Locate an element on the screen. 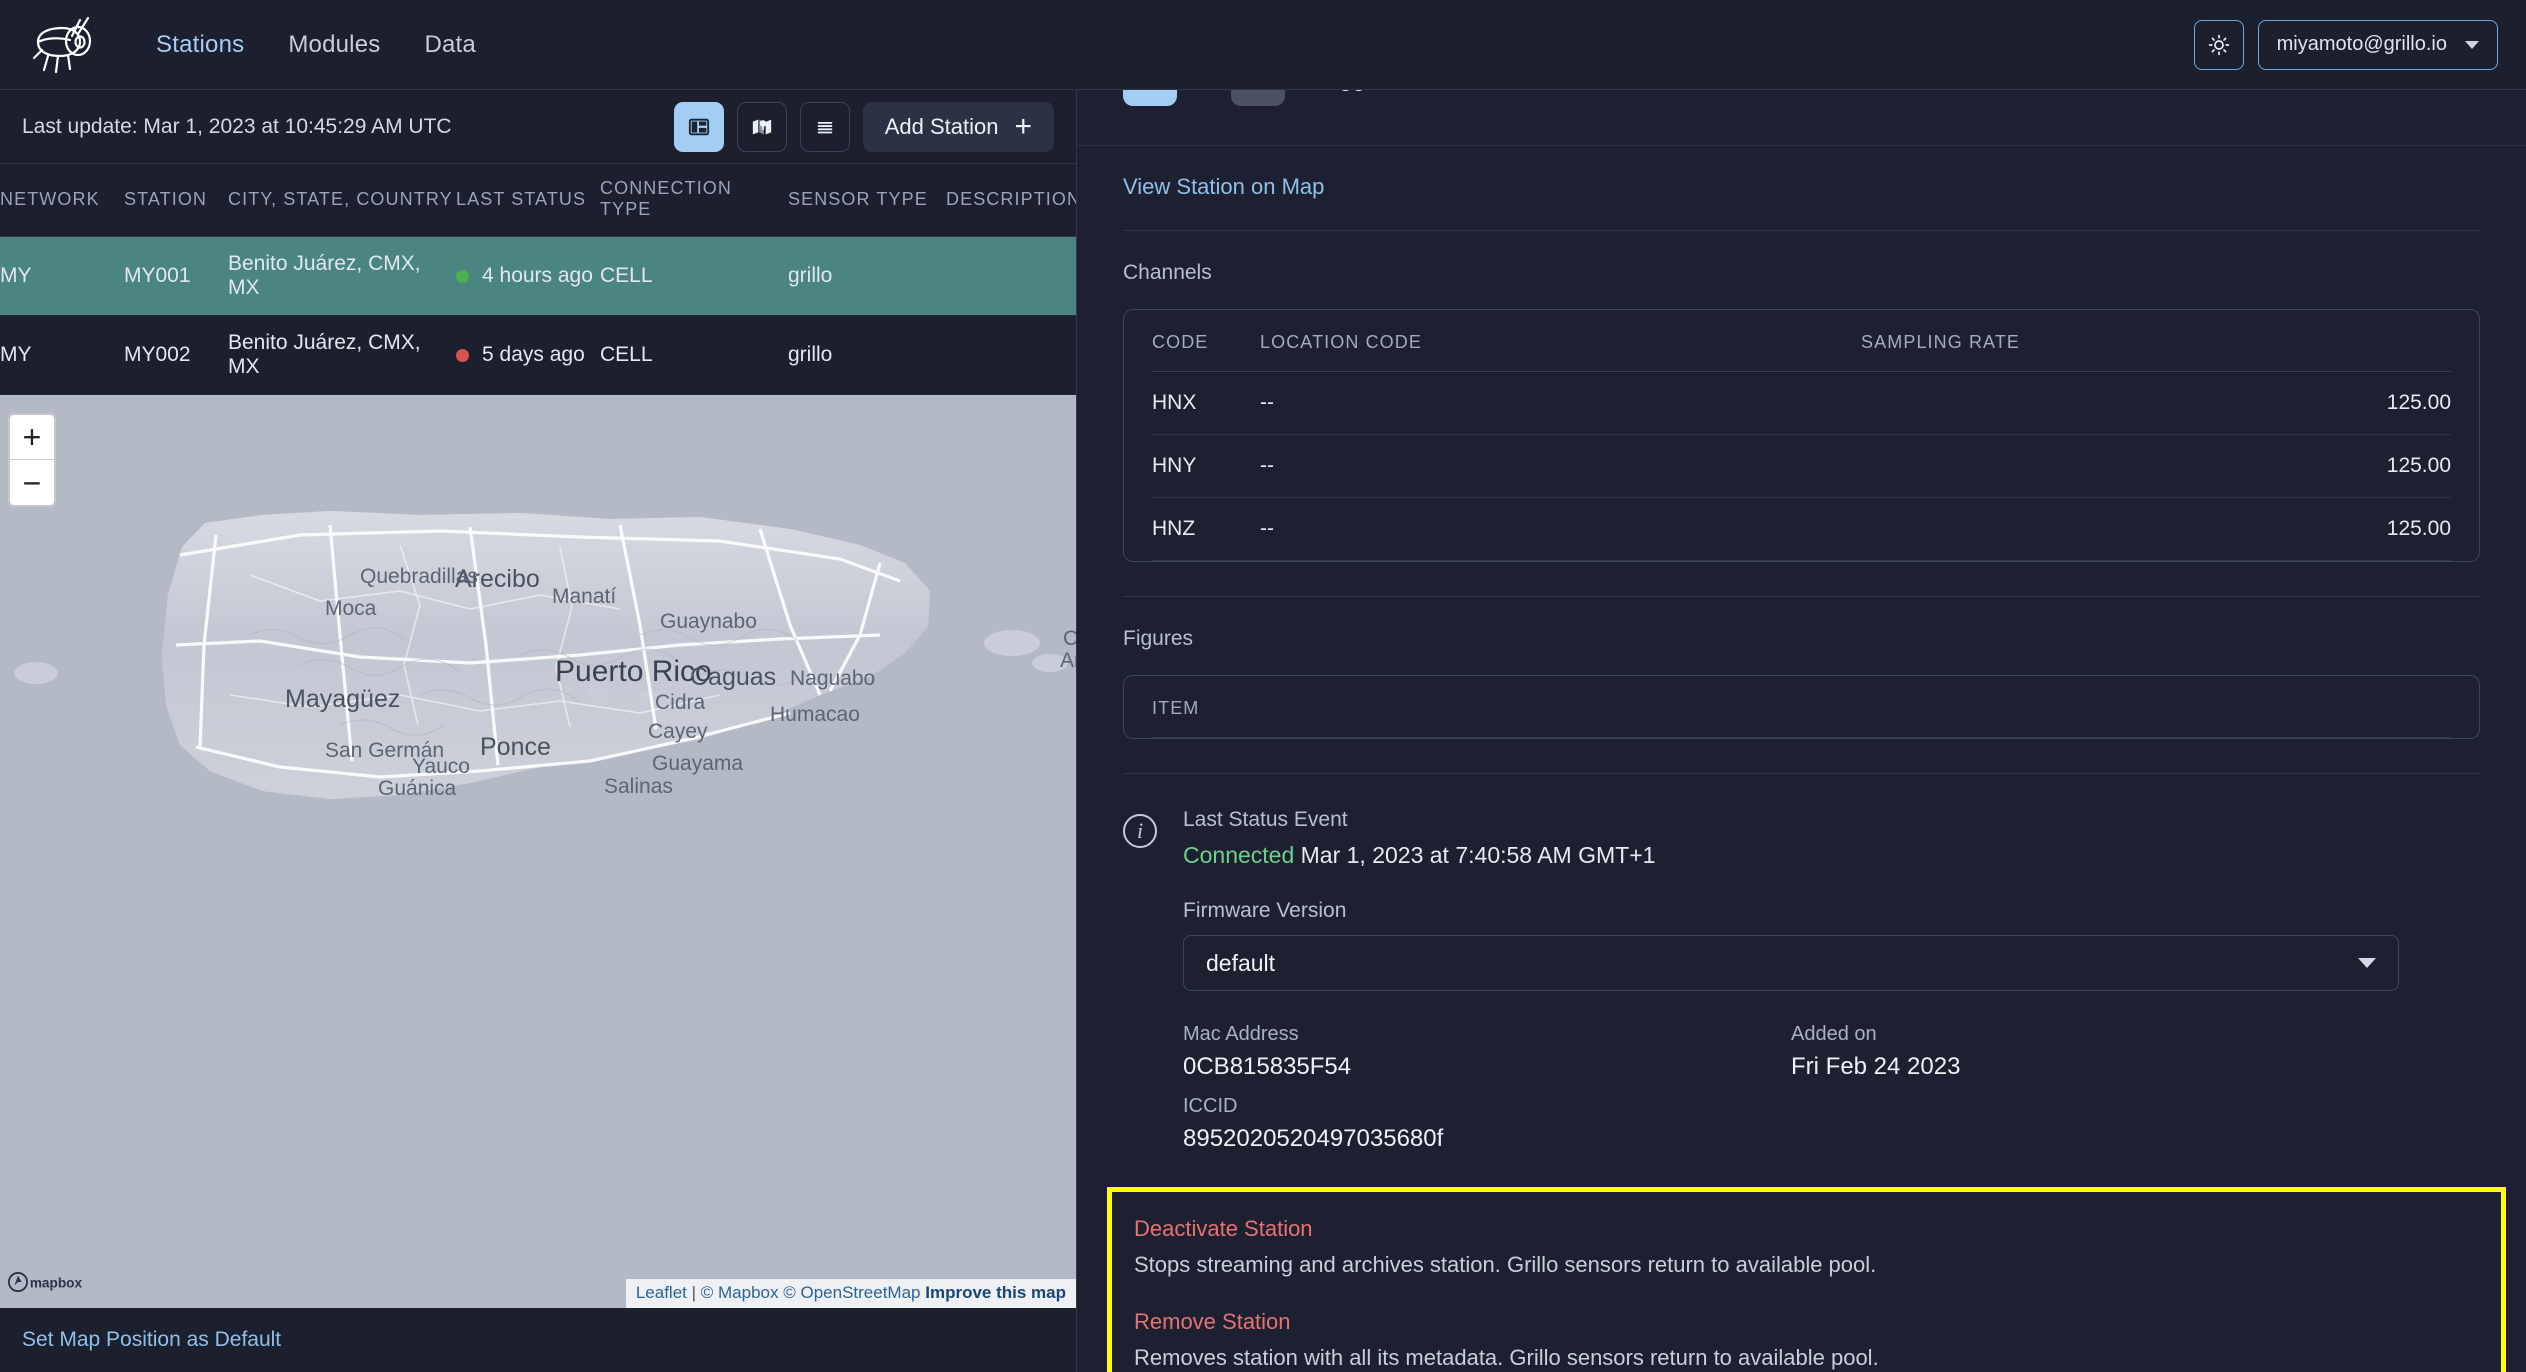 The width and height of the screenshot is (2526, 1372). cell-last-status: 5 days ago is located at coordinates (528, 355).